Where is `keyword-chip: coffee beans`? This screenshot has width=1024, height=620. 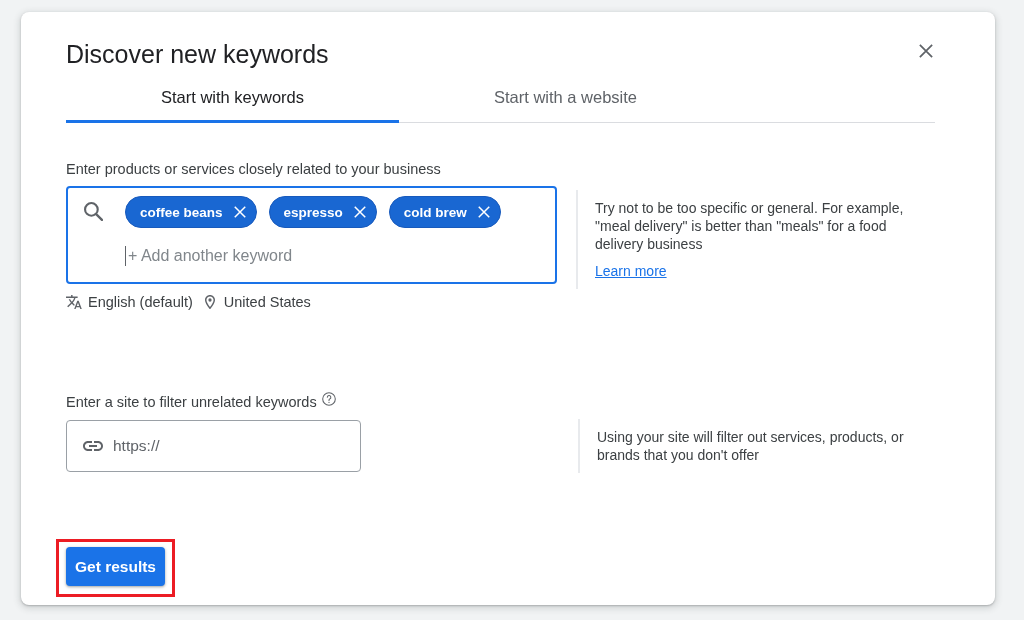 keyword-chip: coffee beans is located at coordinates (191, 212).